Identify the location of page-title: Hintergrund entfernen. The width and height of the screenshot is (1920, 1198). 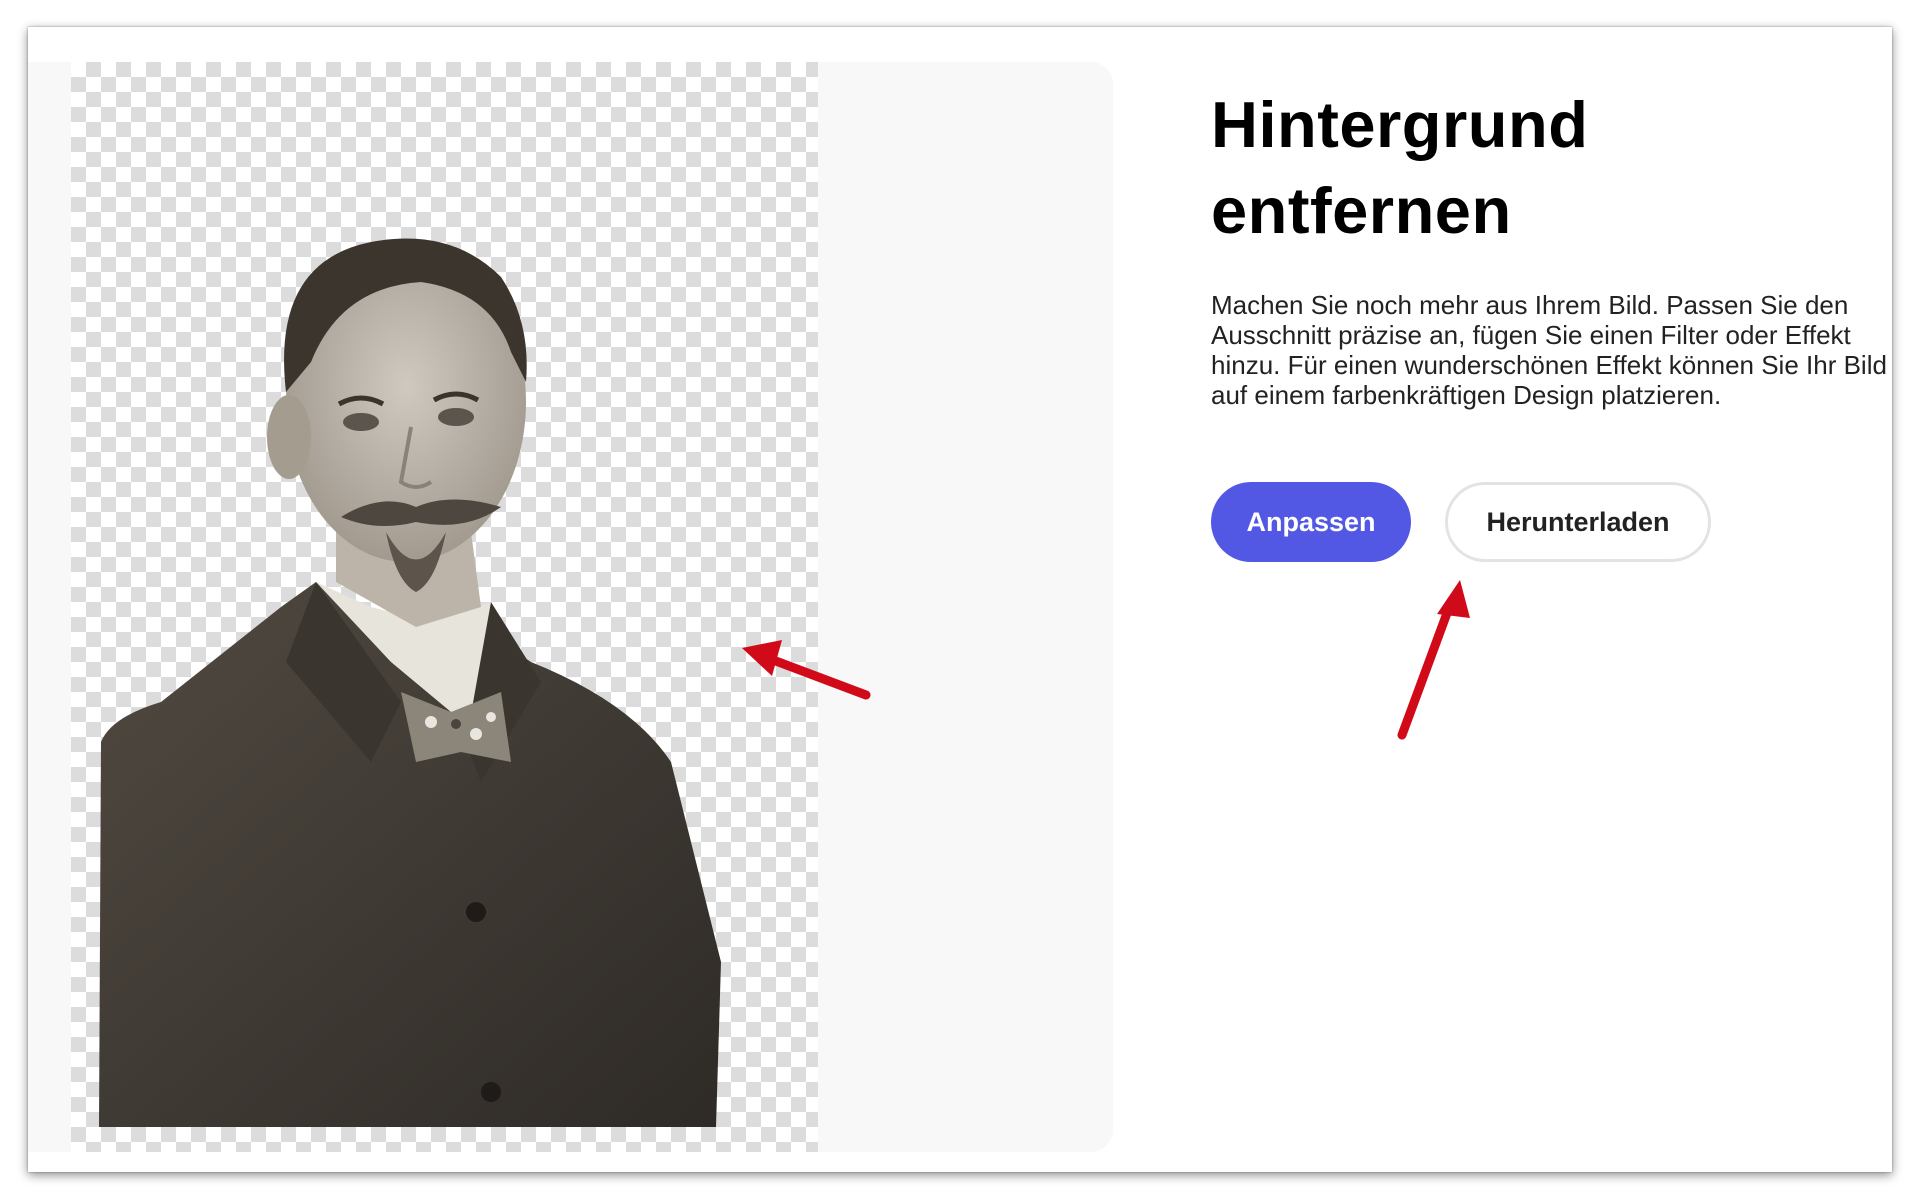
(1399, 168).